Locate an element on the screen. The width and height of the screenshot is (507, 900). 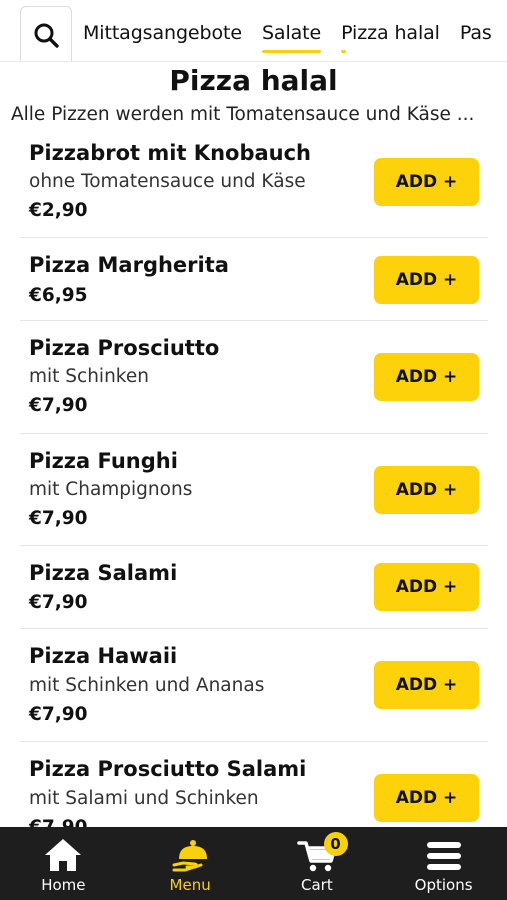
nav-label: Home is located at coordinates (63, 885).